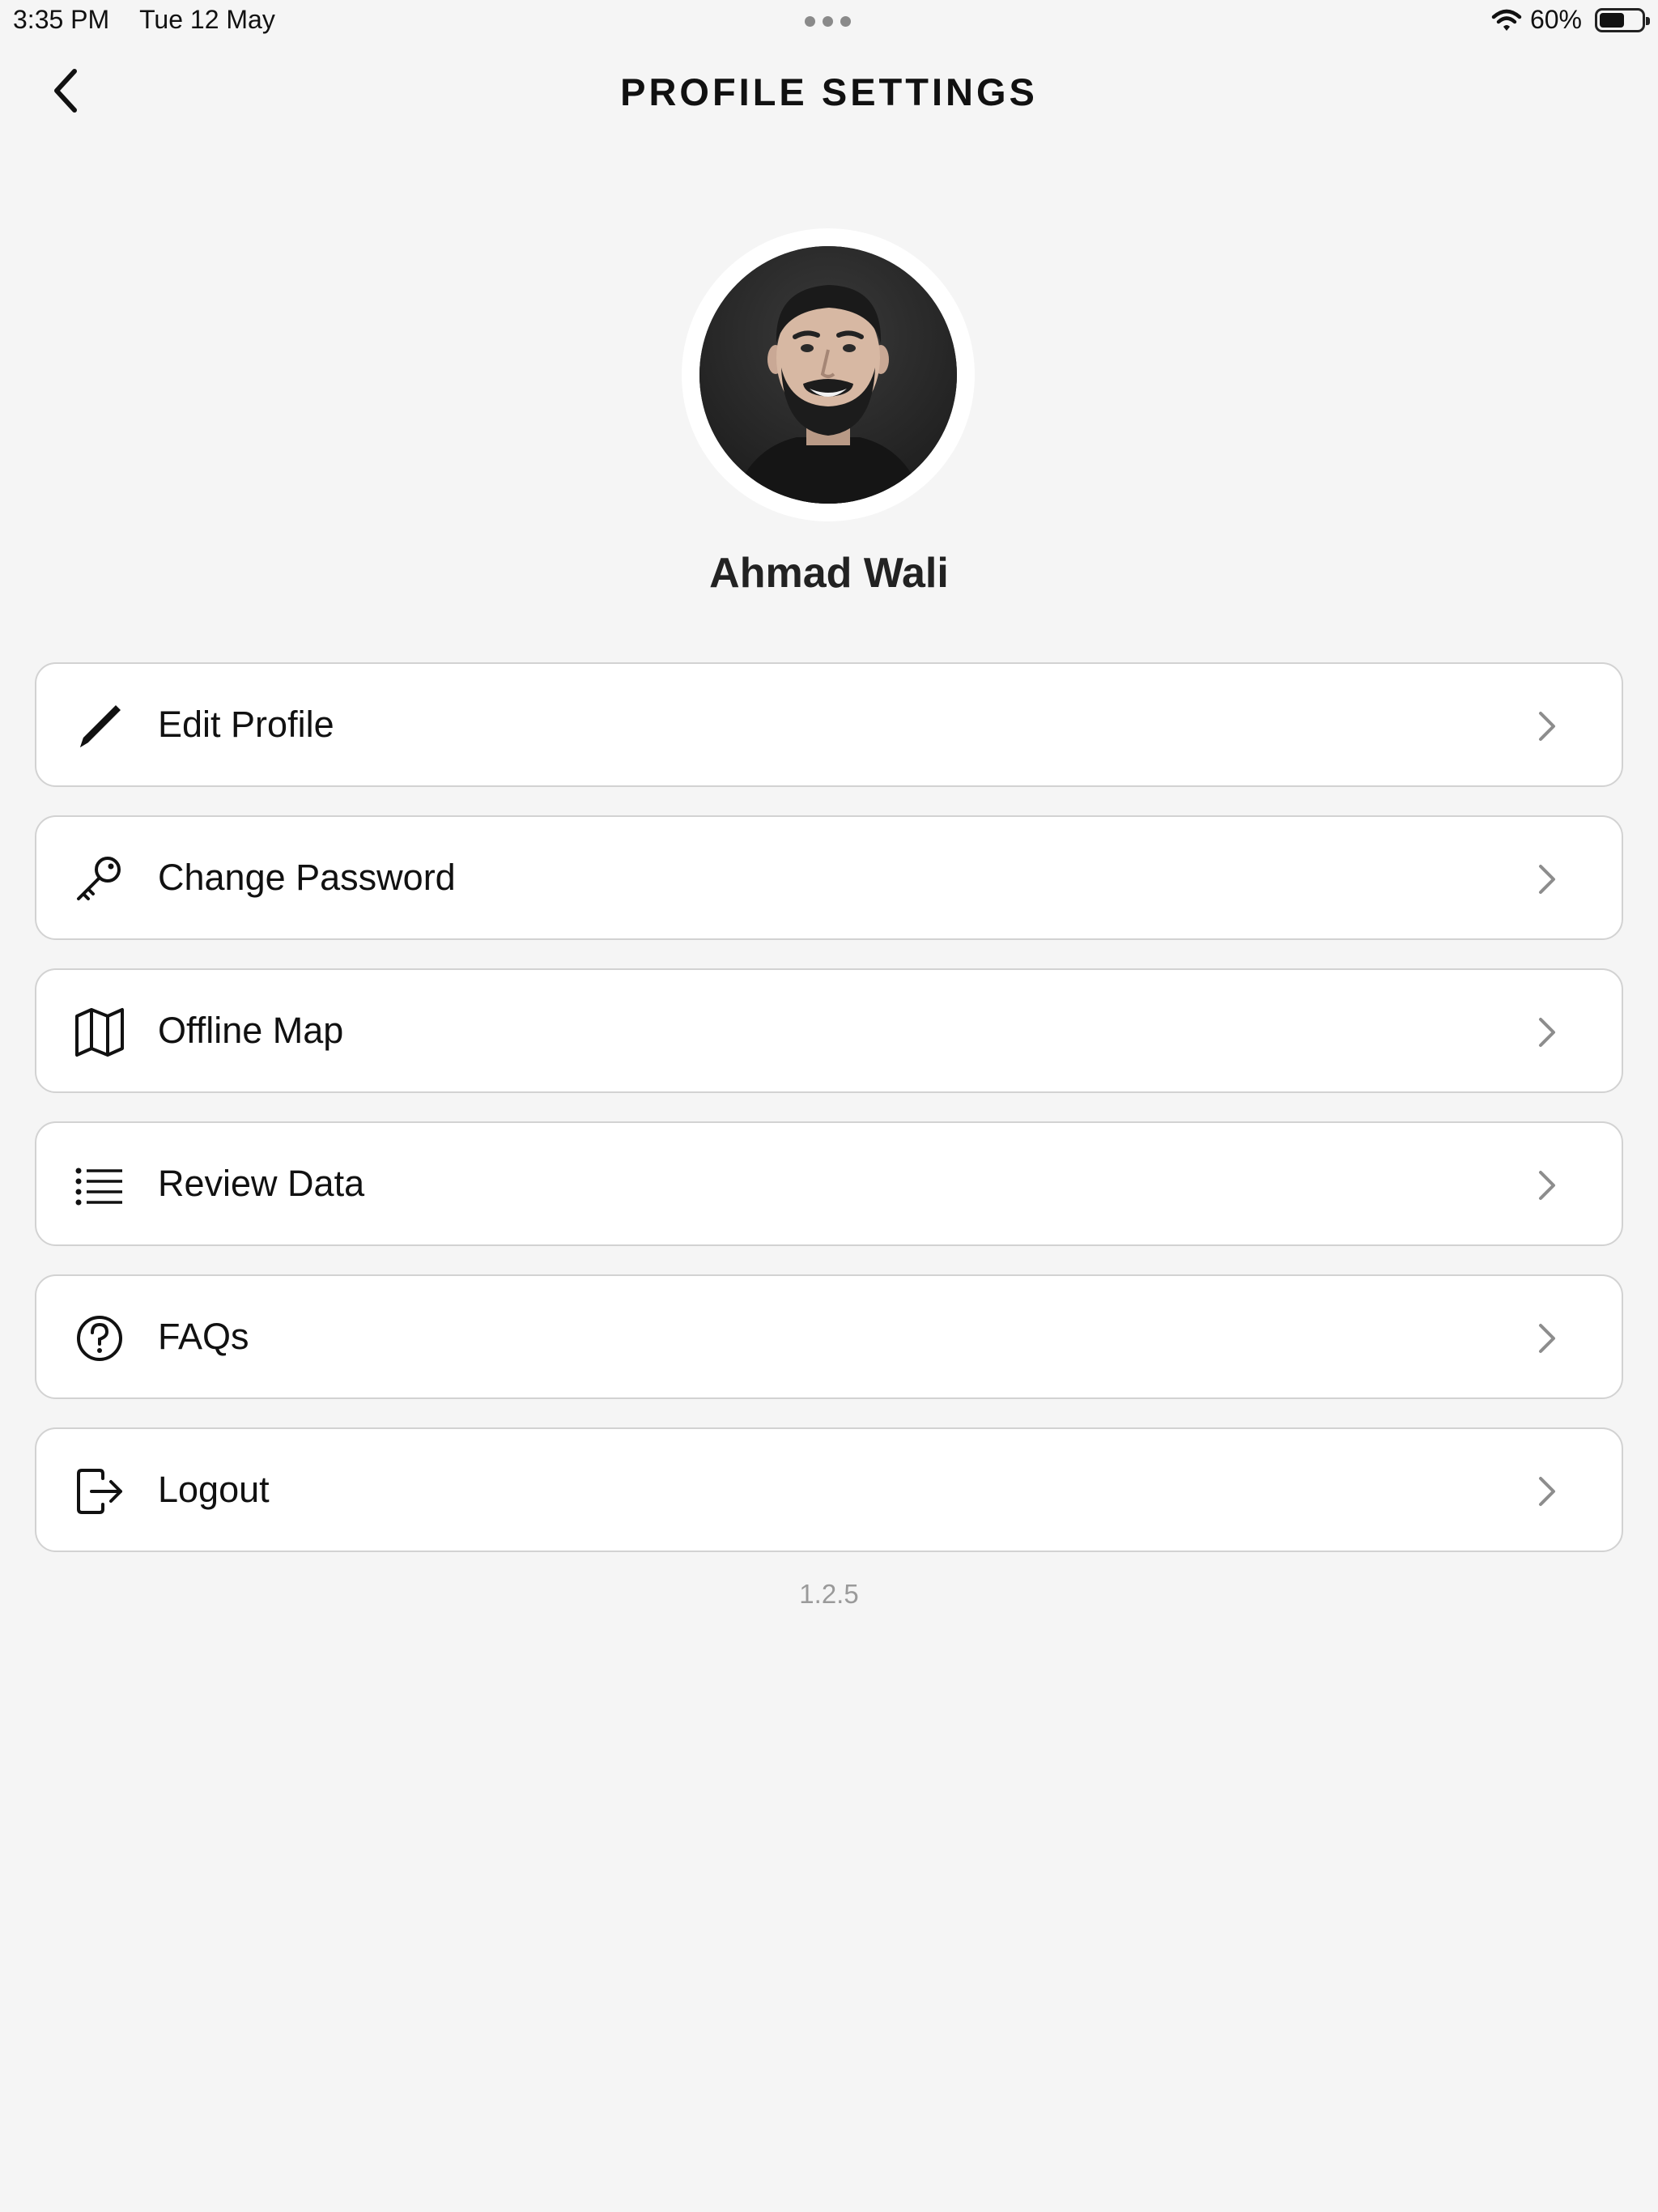 This screenshot has width=1658, height=2212. I want to click on user-name: Ahmad Wali, so click(829, 573).